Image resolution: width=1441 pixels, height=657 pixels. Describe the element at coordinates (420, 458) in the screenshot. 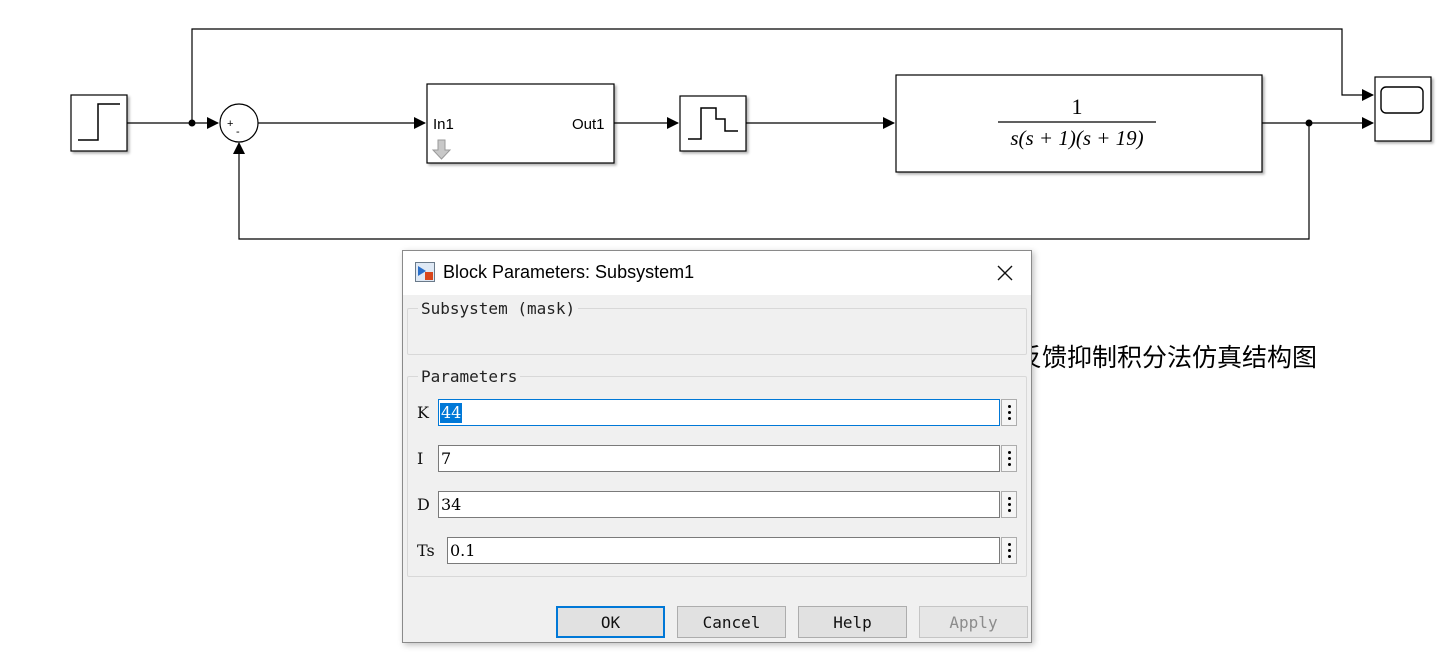

I see `param-i-label: I` at that location.